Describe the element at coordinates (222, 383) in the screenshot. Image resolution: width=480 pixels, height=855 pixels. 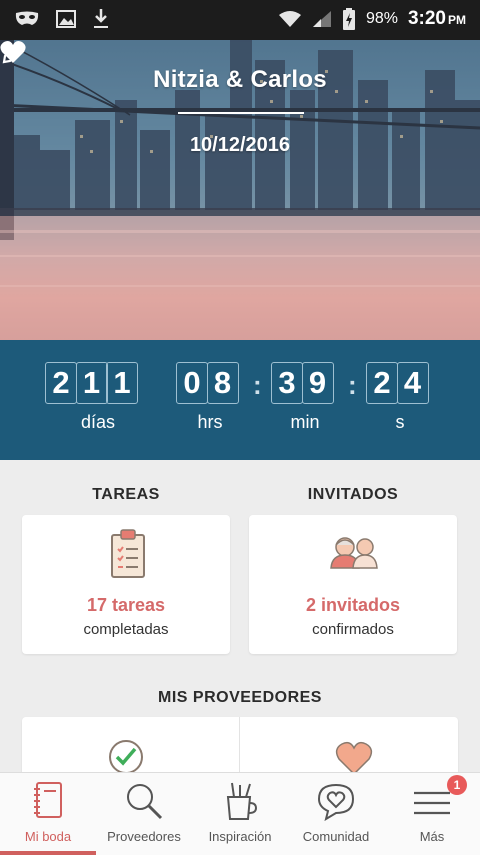
I see `digit: 8` at that location.